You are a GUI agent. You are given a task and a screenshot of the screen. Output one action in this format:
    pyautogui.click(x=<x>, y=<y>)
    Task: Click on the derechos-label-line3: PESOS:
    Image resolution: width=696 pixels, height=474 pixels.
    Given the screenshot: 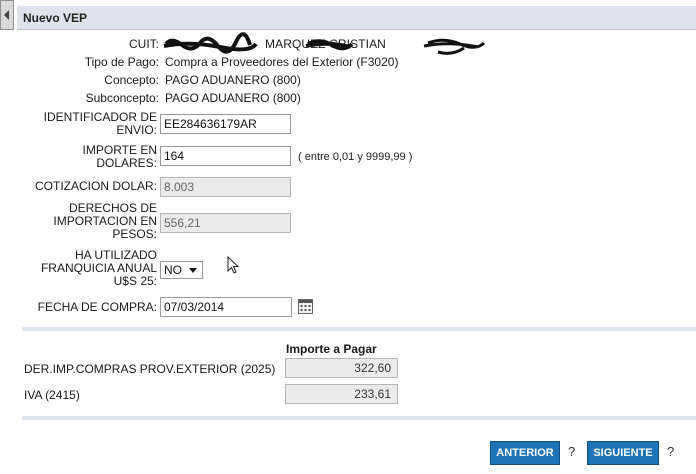 What is the action you would take?
    pyautogui.click(x=134, y=234)
    